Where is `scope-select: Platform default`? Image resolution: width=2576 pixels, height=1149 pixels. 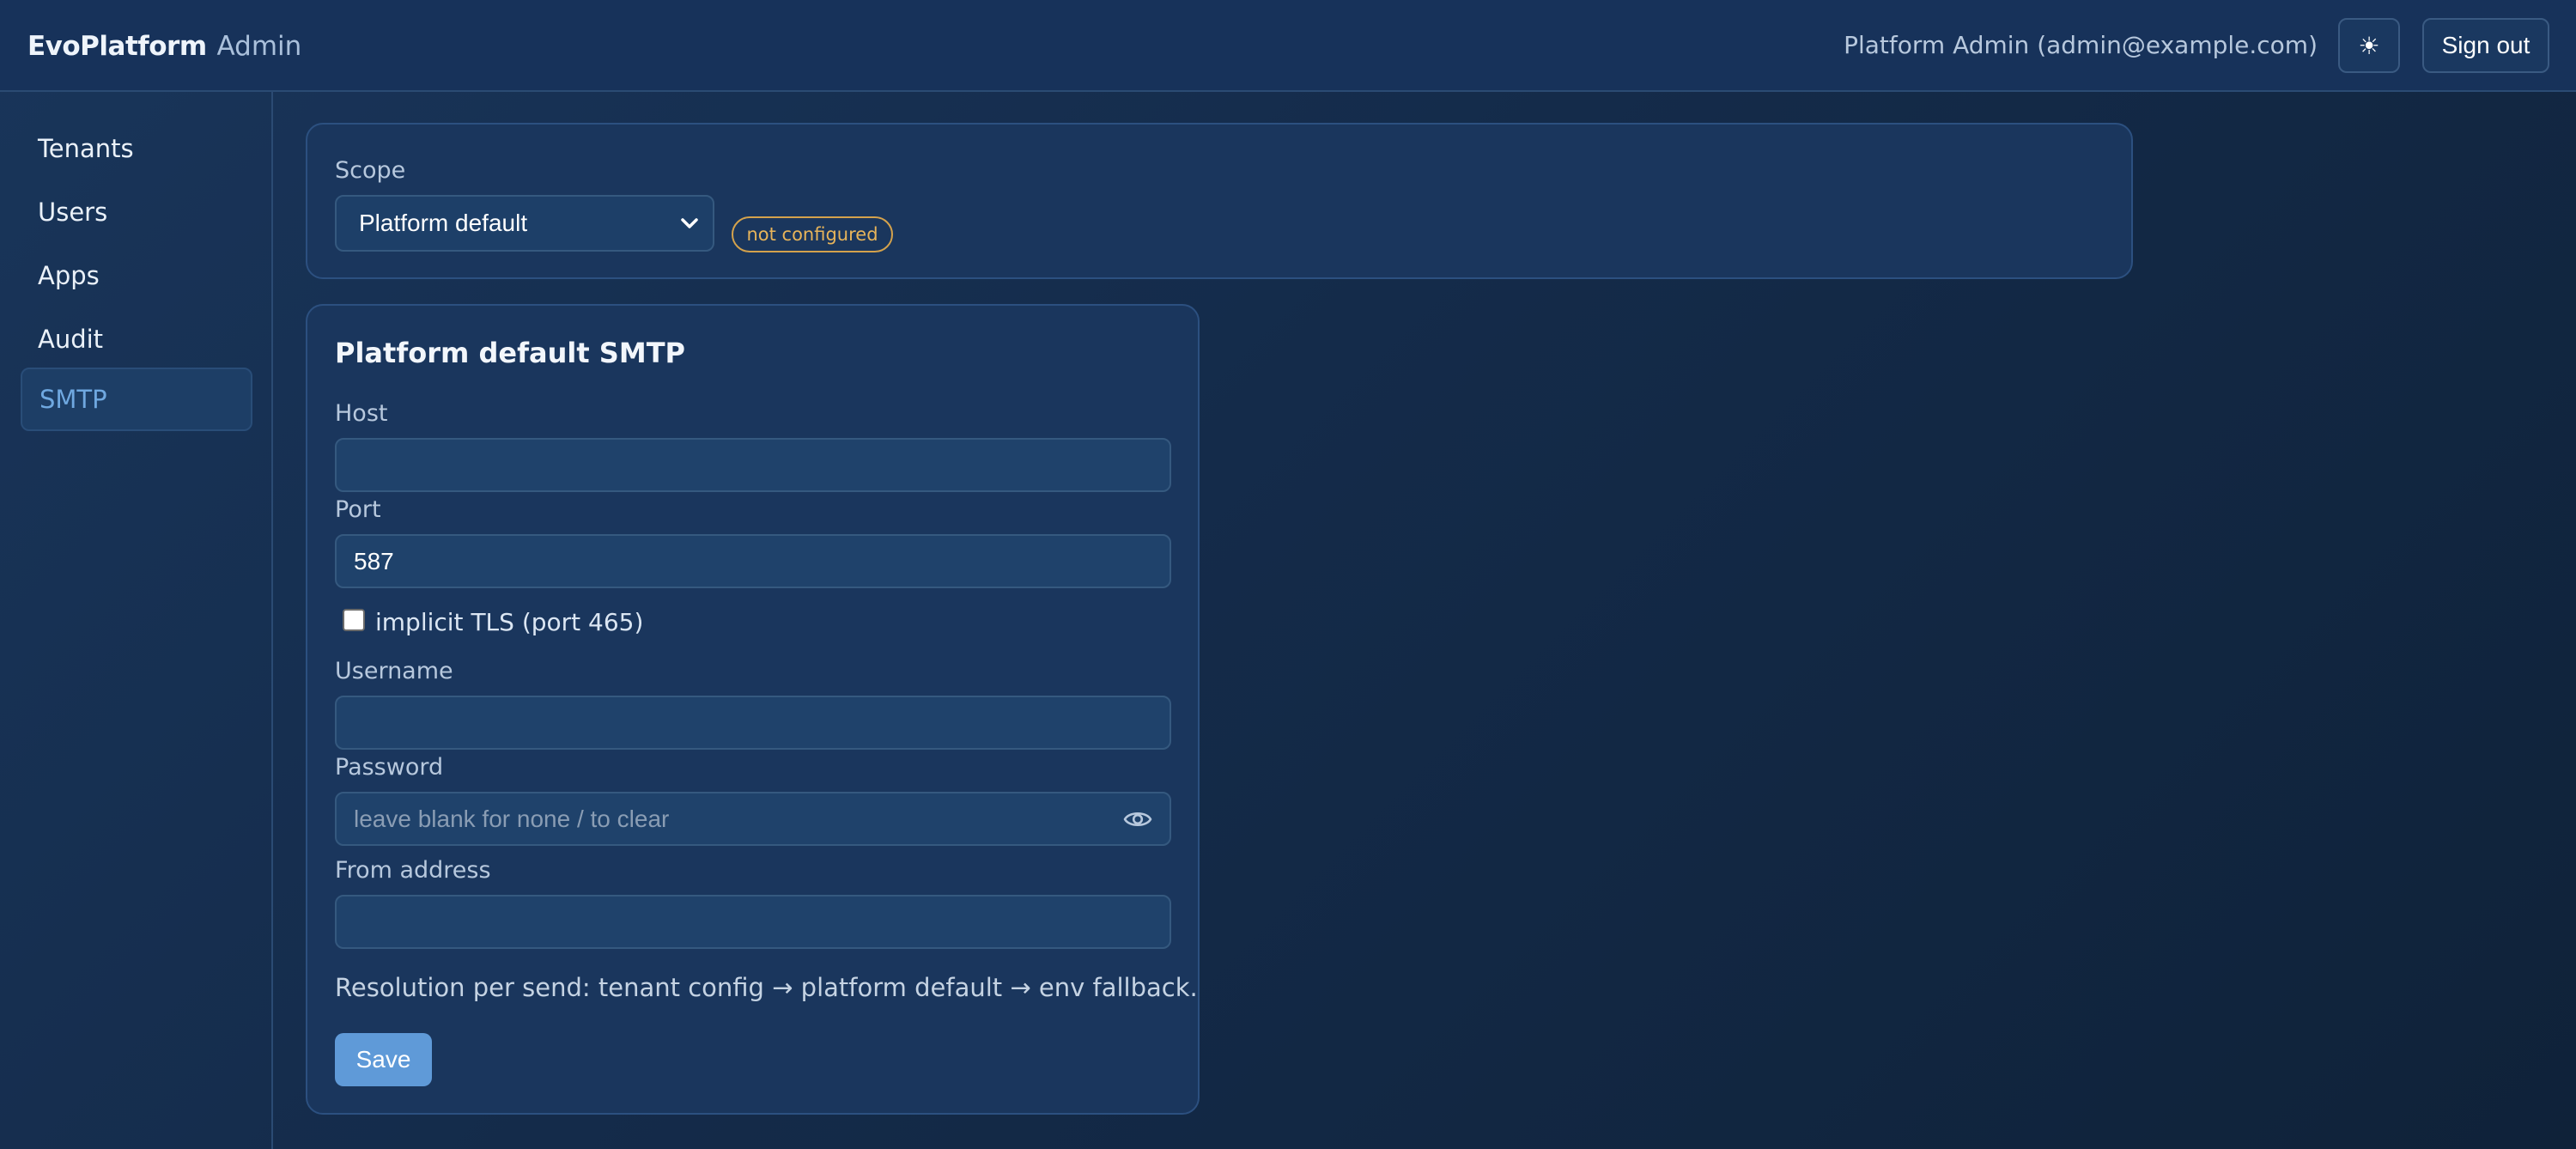
scope-select: Platform default is located at coordinates (524, 224).